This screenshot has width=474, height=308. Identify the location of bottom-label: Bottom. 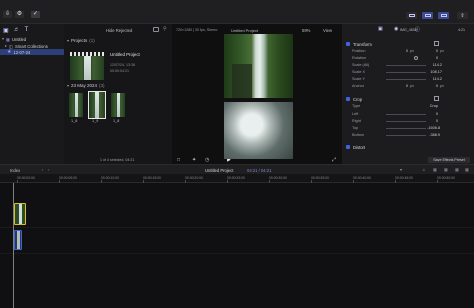
(358, 135).